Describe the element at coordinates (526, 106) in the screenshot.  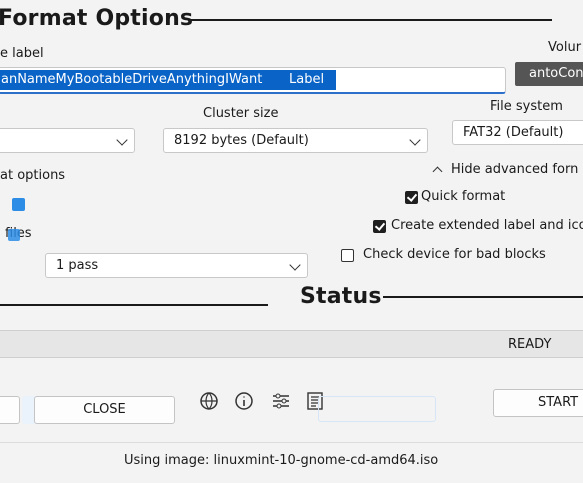
I see `file-system-caption: File system` at that location.